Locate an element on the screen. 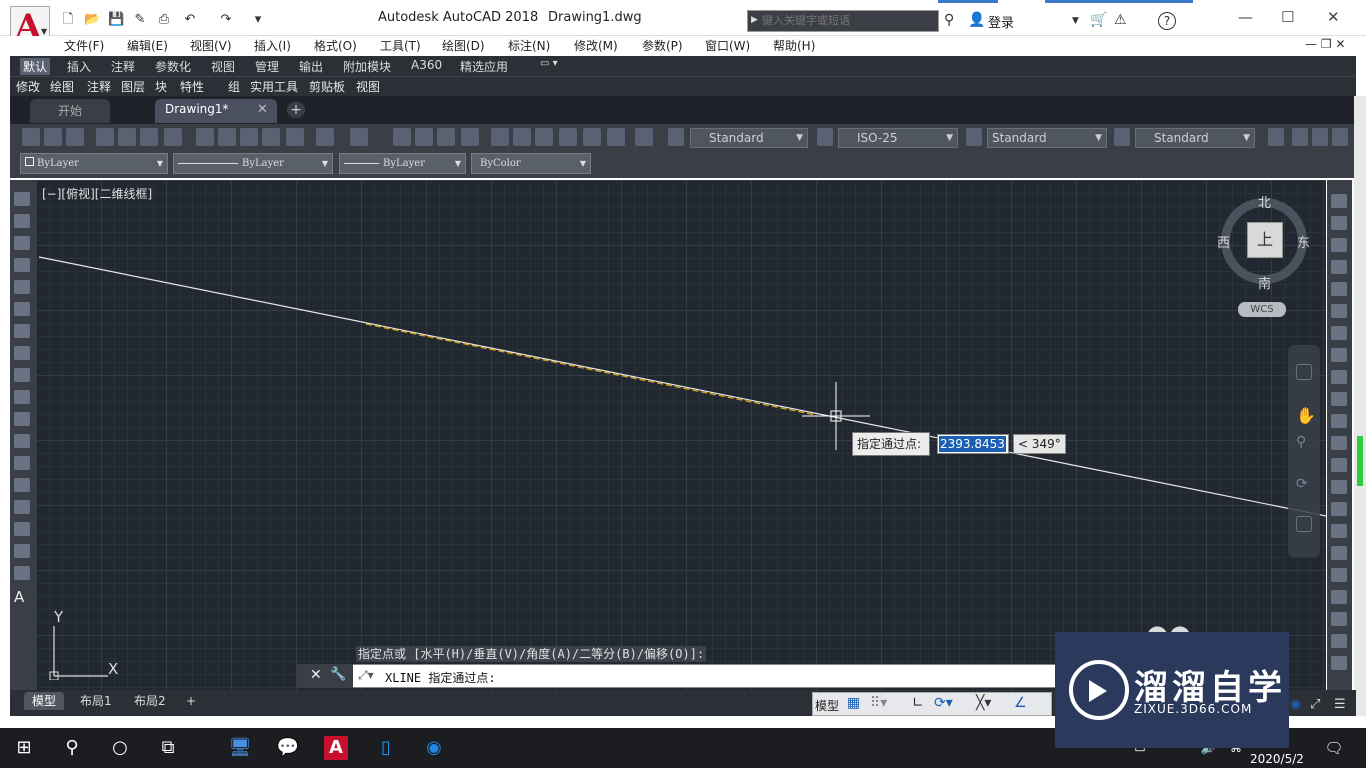  hatch-back-icon is located at coordinates (1339, 663).